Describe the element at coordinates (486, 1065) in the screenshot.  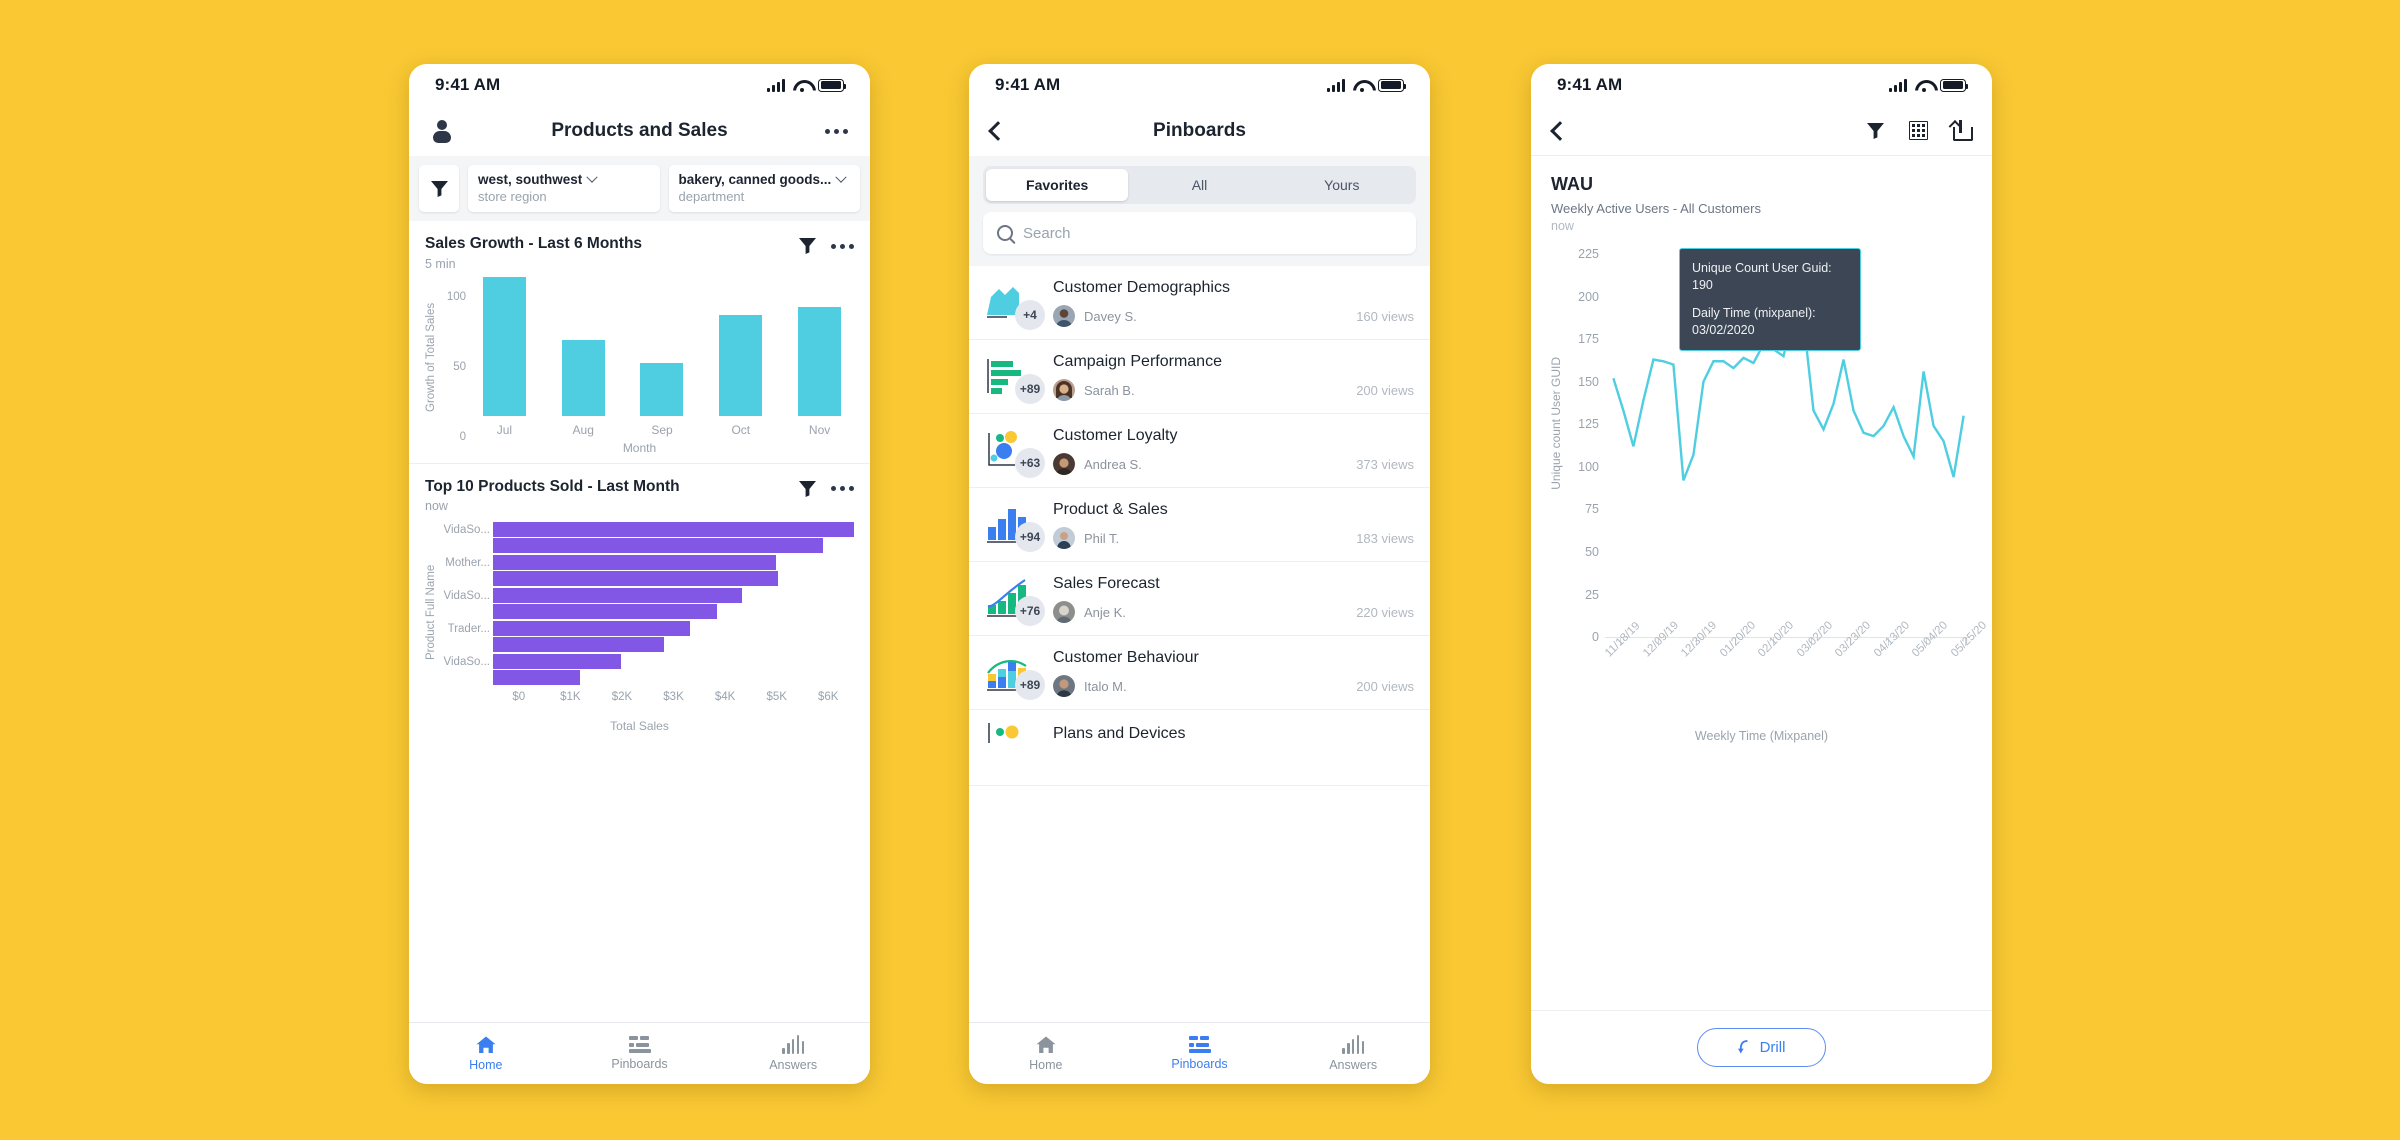
I see `tab-label: Home` at that location.